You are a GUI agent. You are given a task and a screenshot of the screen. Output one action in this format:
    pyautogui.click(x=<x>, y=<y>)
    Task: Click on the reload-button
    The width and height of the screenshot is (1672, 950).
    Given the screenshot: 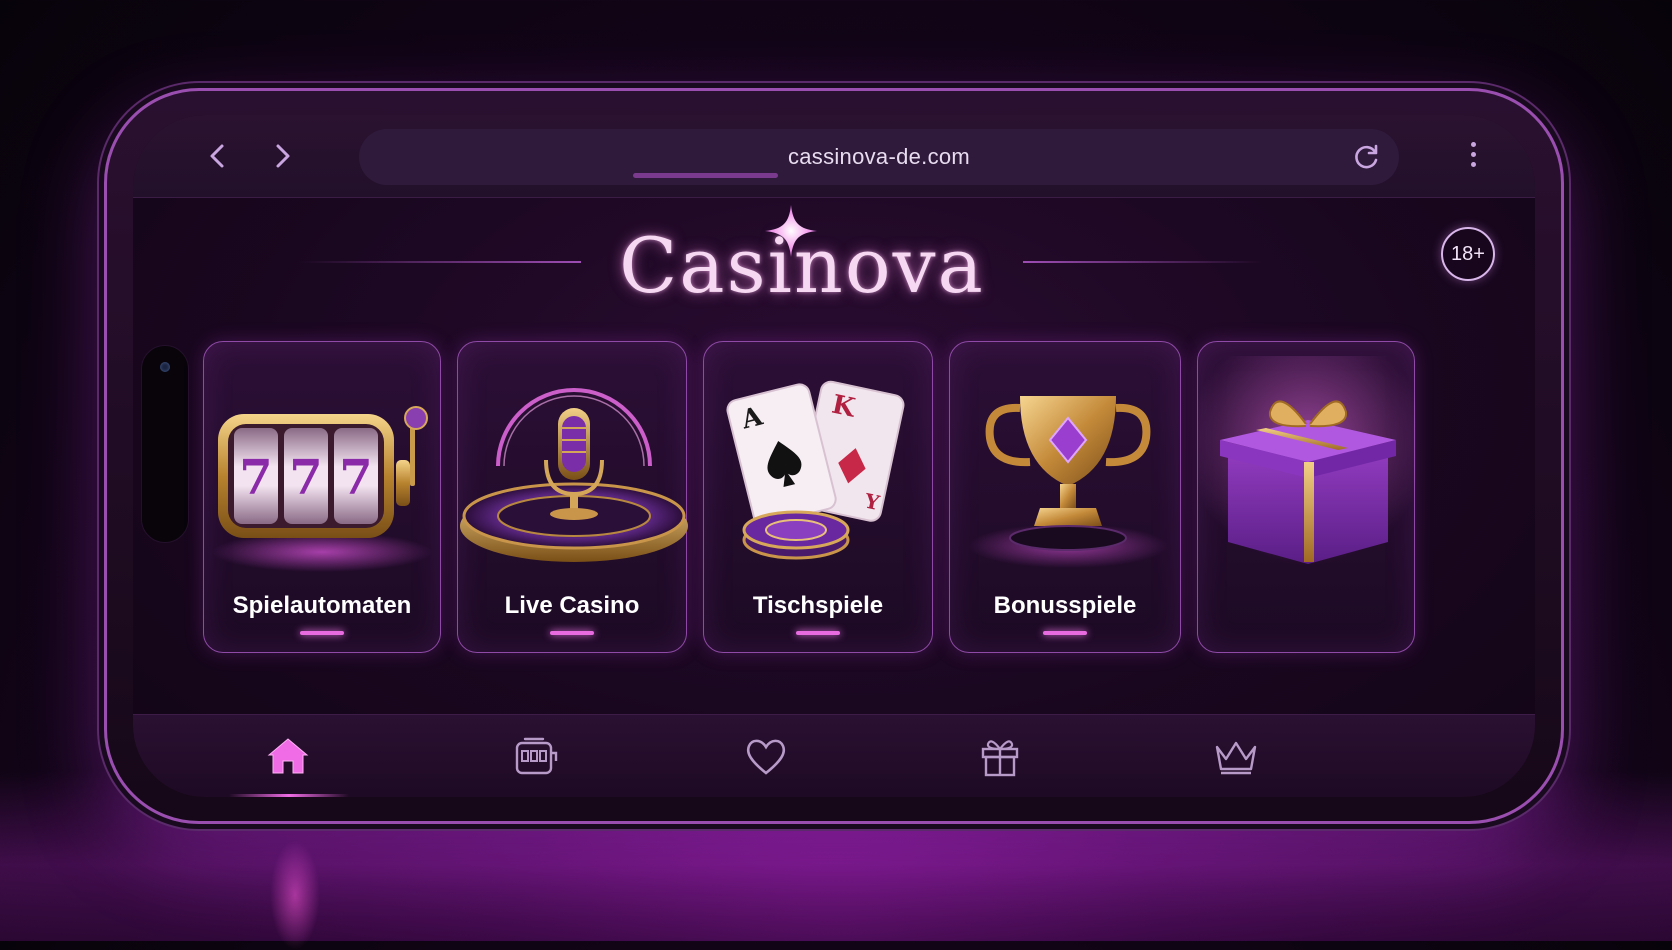 What is the action you would take?
    pyautogui.click(x=1367, y=157)
    